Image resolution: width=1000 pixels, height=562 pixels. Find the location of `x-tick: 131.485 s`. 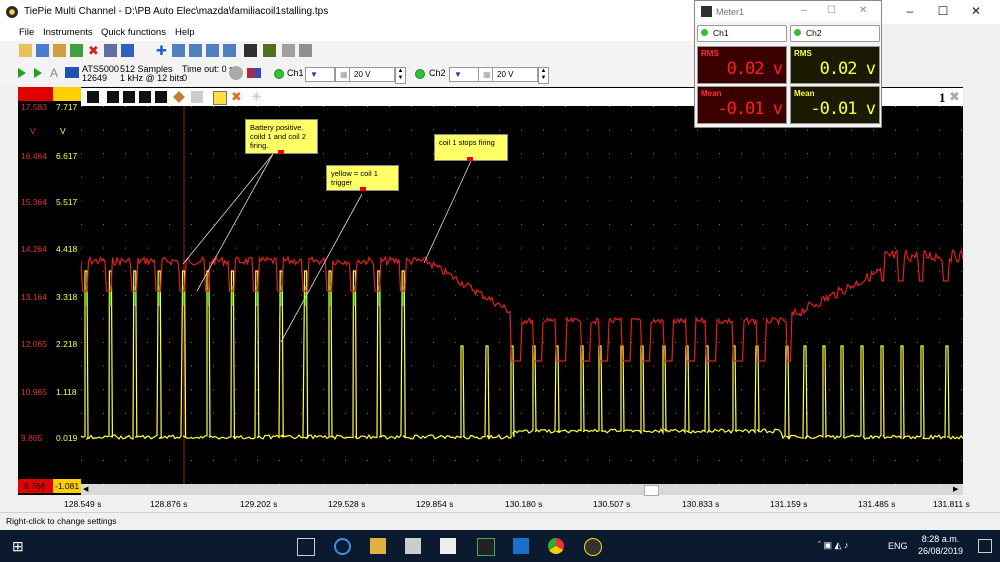

x-tick: 131.485 s is located at coordinates (877, 504).